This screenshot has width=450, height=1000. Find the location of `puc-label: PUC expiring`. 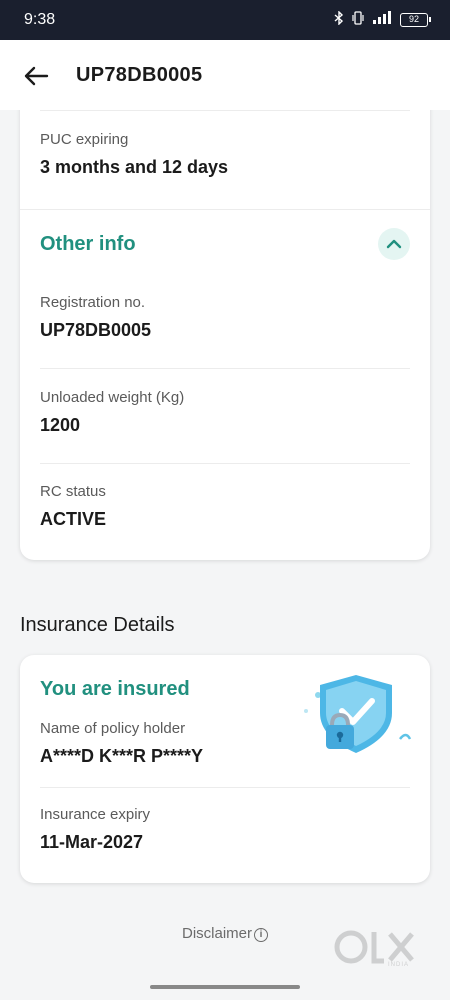

puc-label: PUC expiring is located at coordinates (84, 139).